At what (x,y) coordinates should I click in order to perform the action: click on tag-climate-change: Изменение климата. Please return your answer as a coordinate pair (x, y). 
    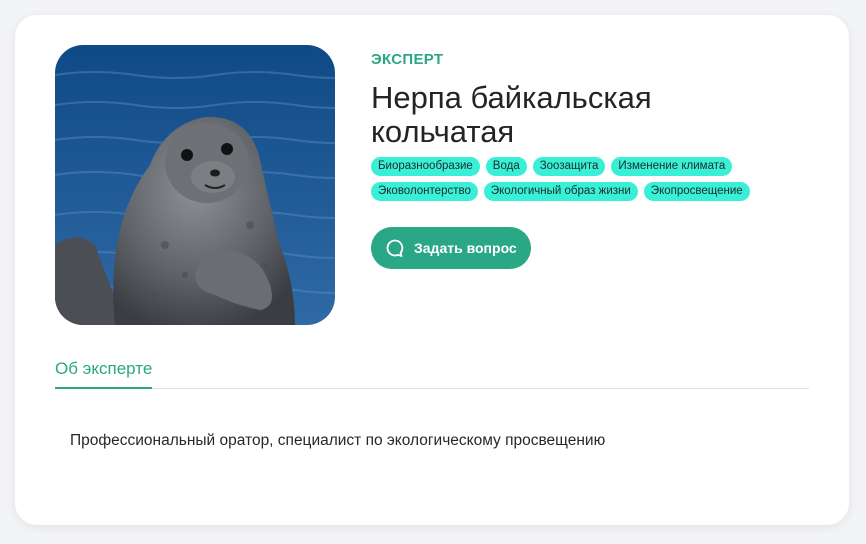
    Looking at the image, I should click on (672, 166).